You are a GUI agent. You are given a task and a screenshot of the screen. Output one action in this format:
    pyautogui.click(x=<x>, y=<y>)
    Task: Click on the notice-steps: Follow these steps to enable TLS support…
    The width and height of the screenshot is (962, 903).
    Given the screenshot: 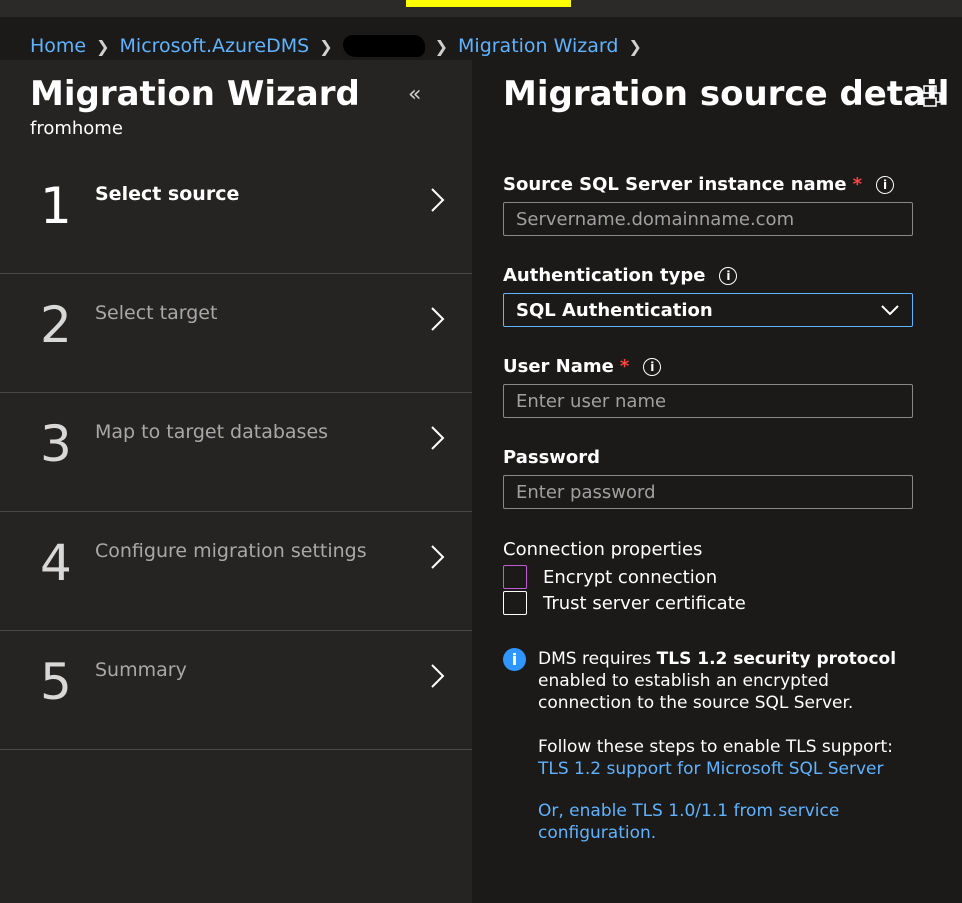 What is the action you would take?
    pyautogui.click(x=715, y=747)
    